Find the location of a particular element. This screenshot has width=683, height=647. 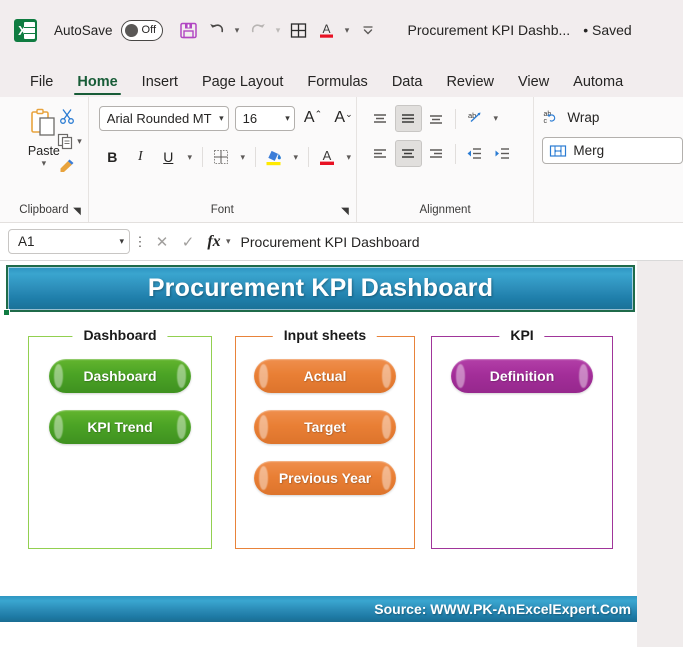

text-orientation-icon: ab is located at coordinates (474, 118).